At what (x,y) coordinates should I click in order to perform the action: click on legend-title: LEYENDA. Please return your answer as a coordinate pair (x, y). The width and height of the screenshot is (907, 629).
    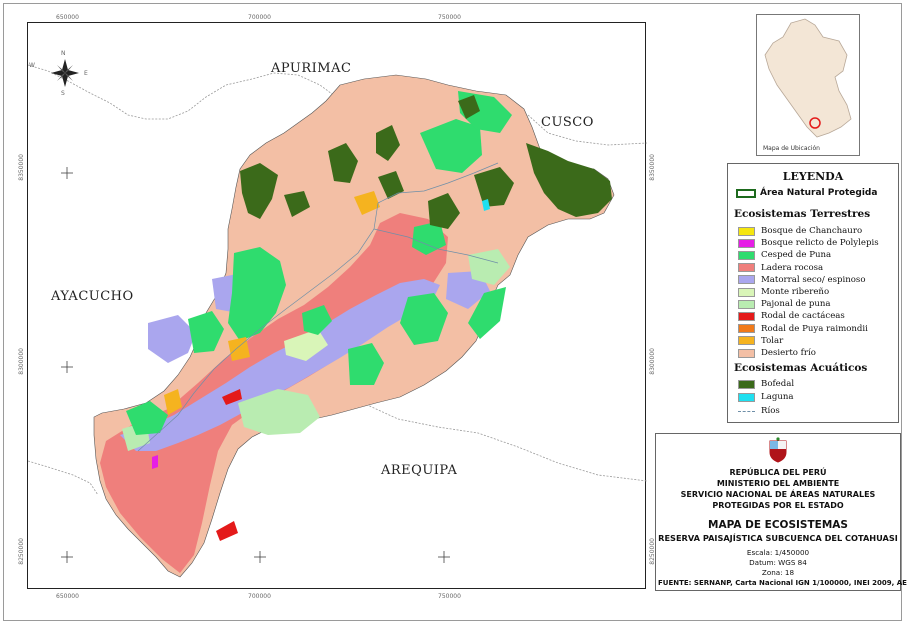
    Looking at the image, I should click on (813, 176).